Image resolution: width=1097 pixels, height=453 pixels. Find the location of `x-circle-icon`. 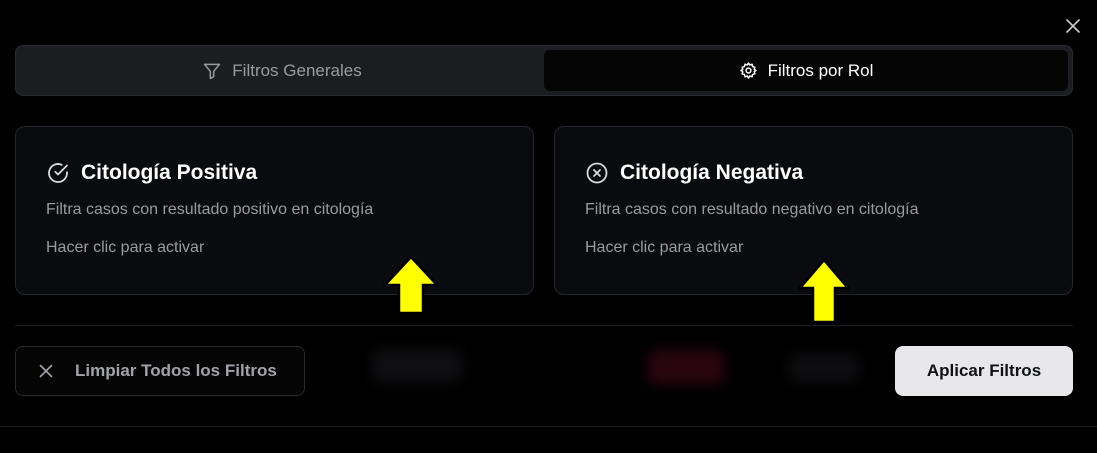

x-circle-icon is located at coordinates (597, 173).